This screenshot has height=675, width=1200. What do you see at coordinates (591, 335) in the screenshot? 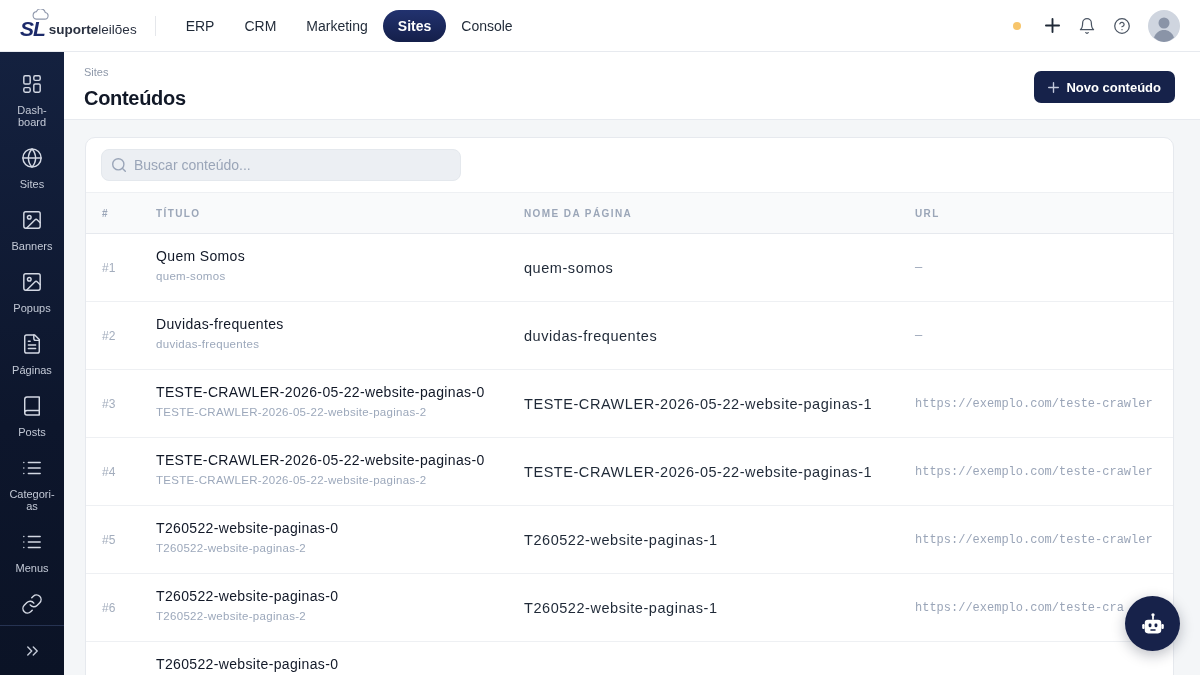
I see `page-name: duvidas-frequentes` at bounding box center [591, 335].